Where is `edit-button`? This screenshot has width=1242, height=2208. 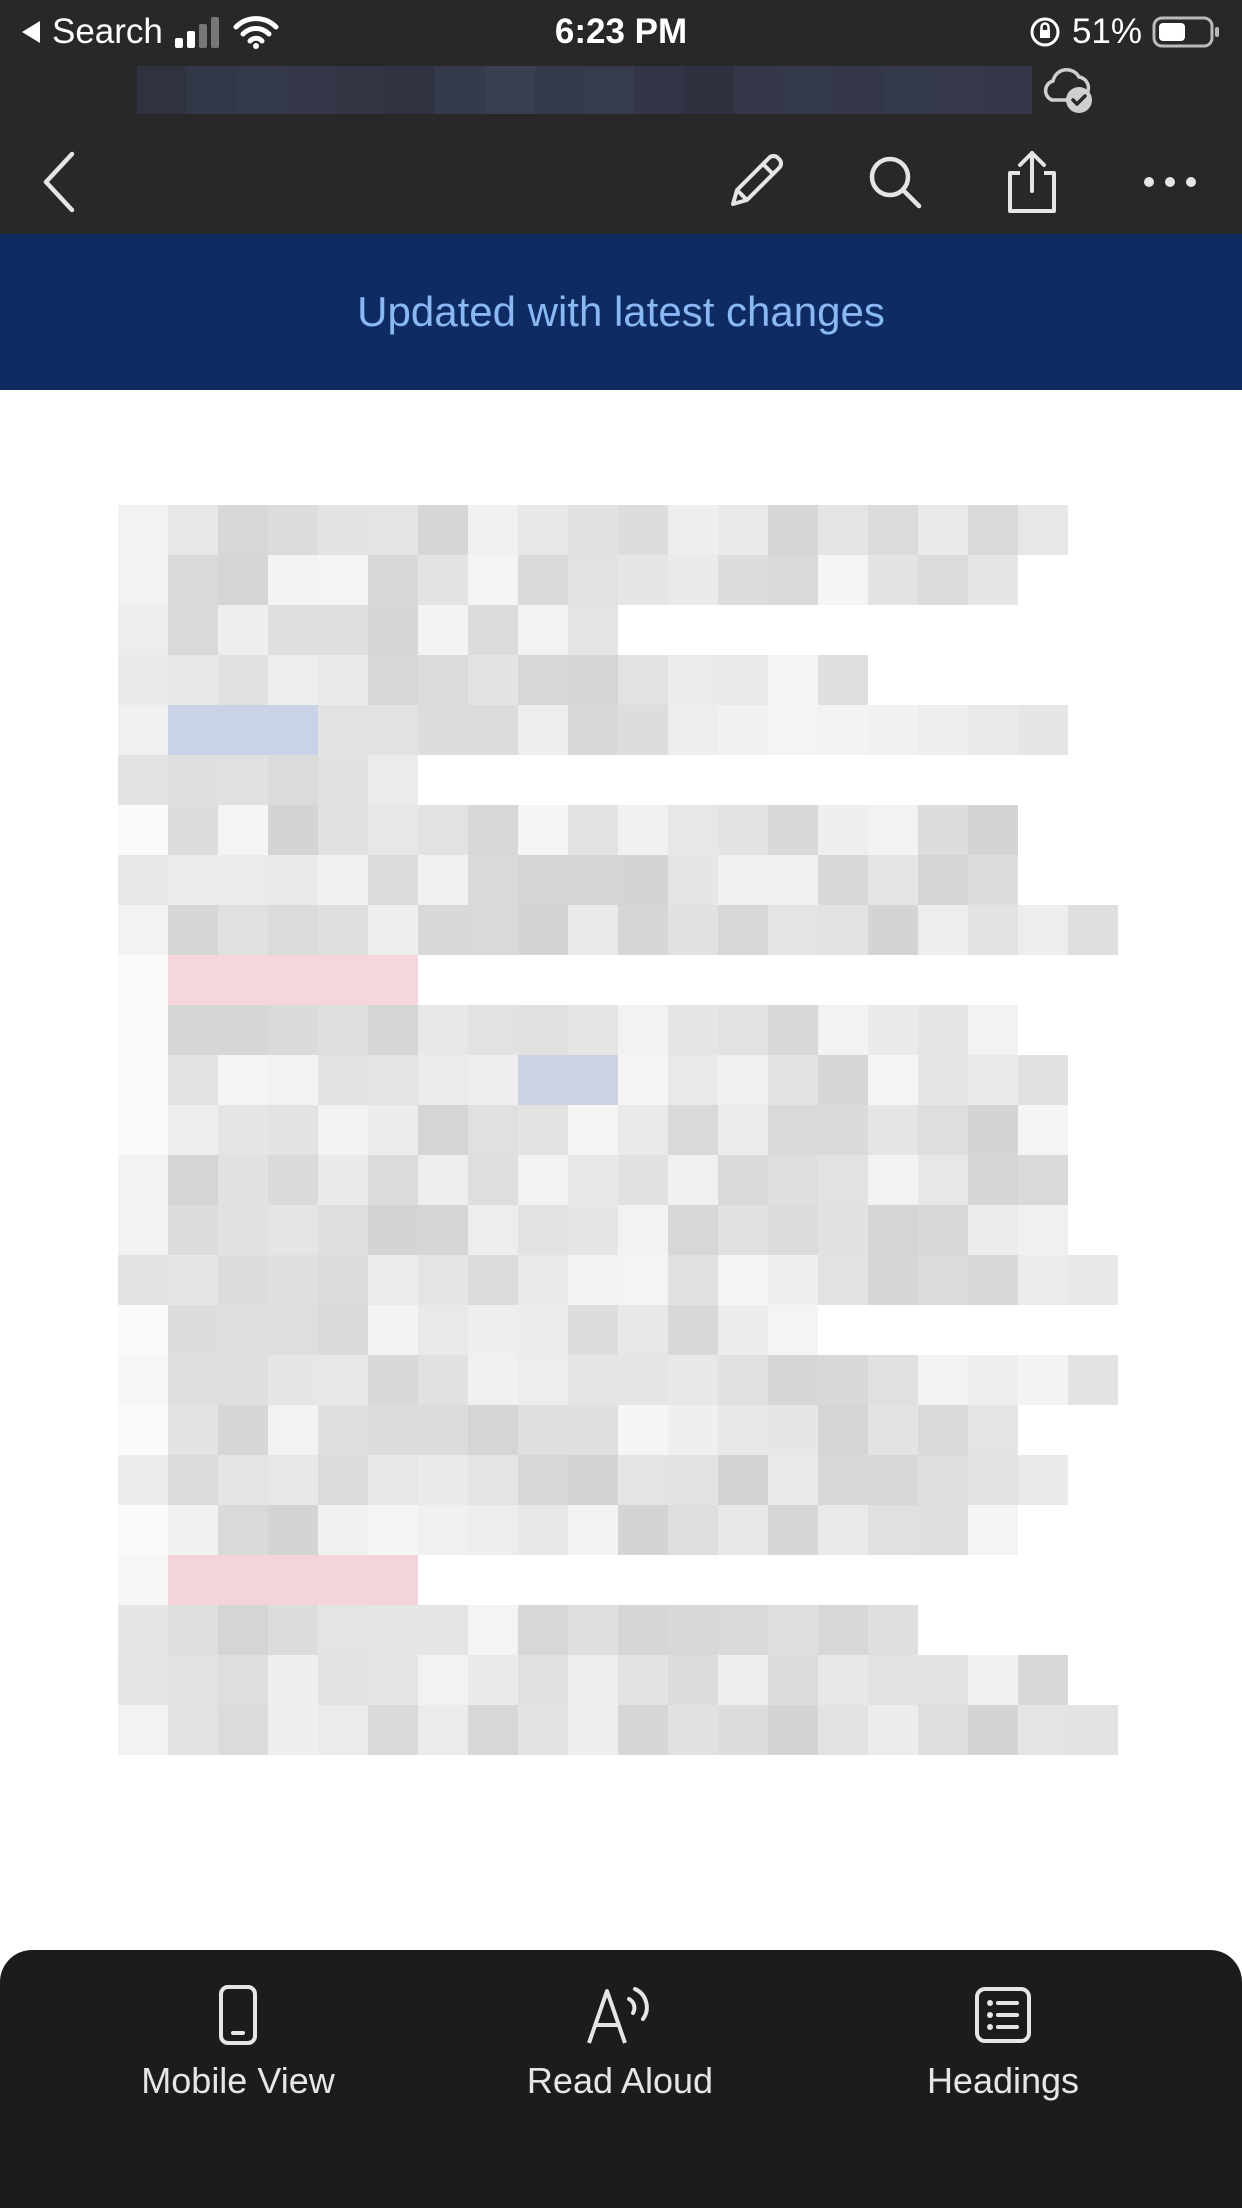
edit-button is located at coordinates (755, 182).